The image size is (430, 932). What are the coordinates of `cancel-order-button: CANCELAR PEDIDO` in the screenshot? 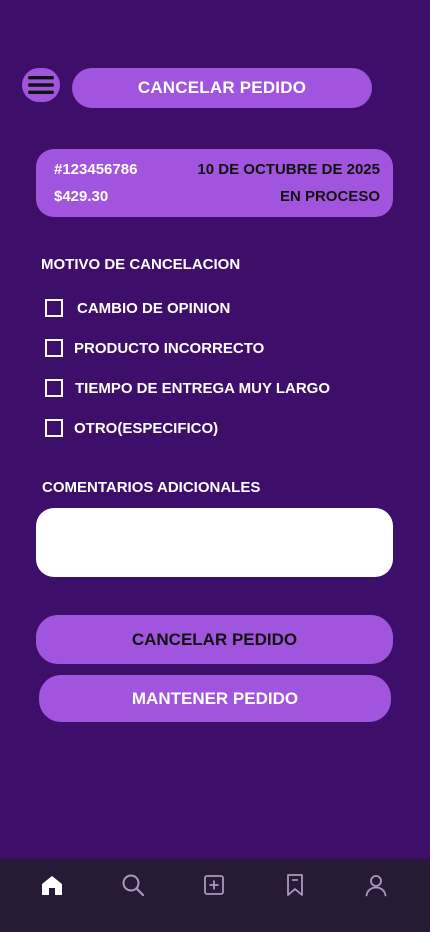 It's located at (214, 639).